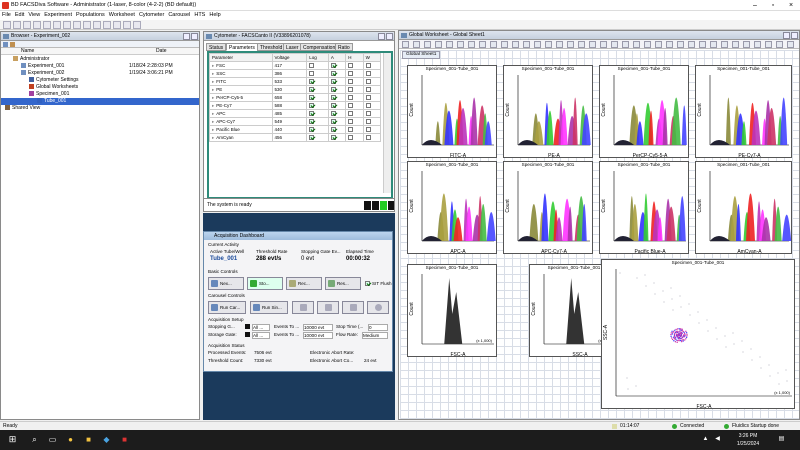  What do you see at coordinates (791, 5) in the screenshot?
I see `close-icon: ×` at bounding box center [791, 5].